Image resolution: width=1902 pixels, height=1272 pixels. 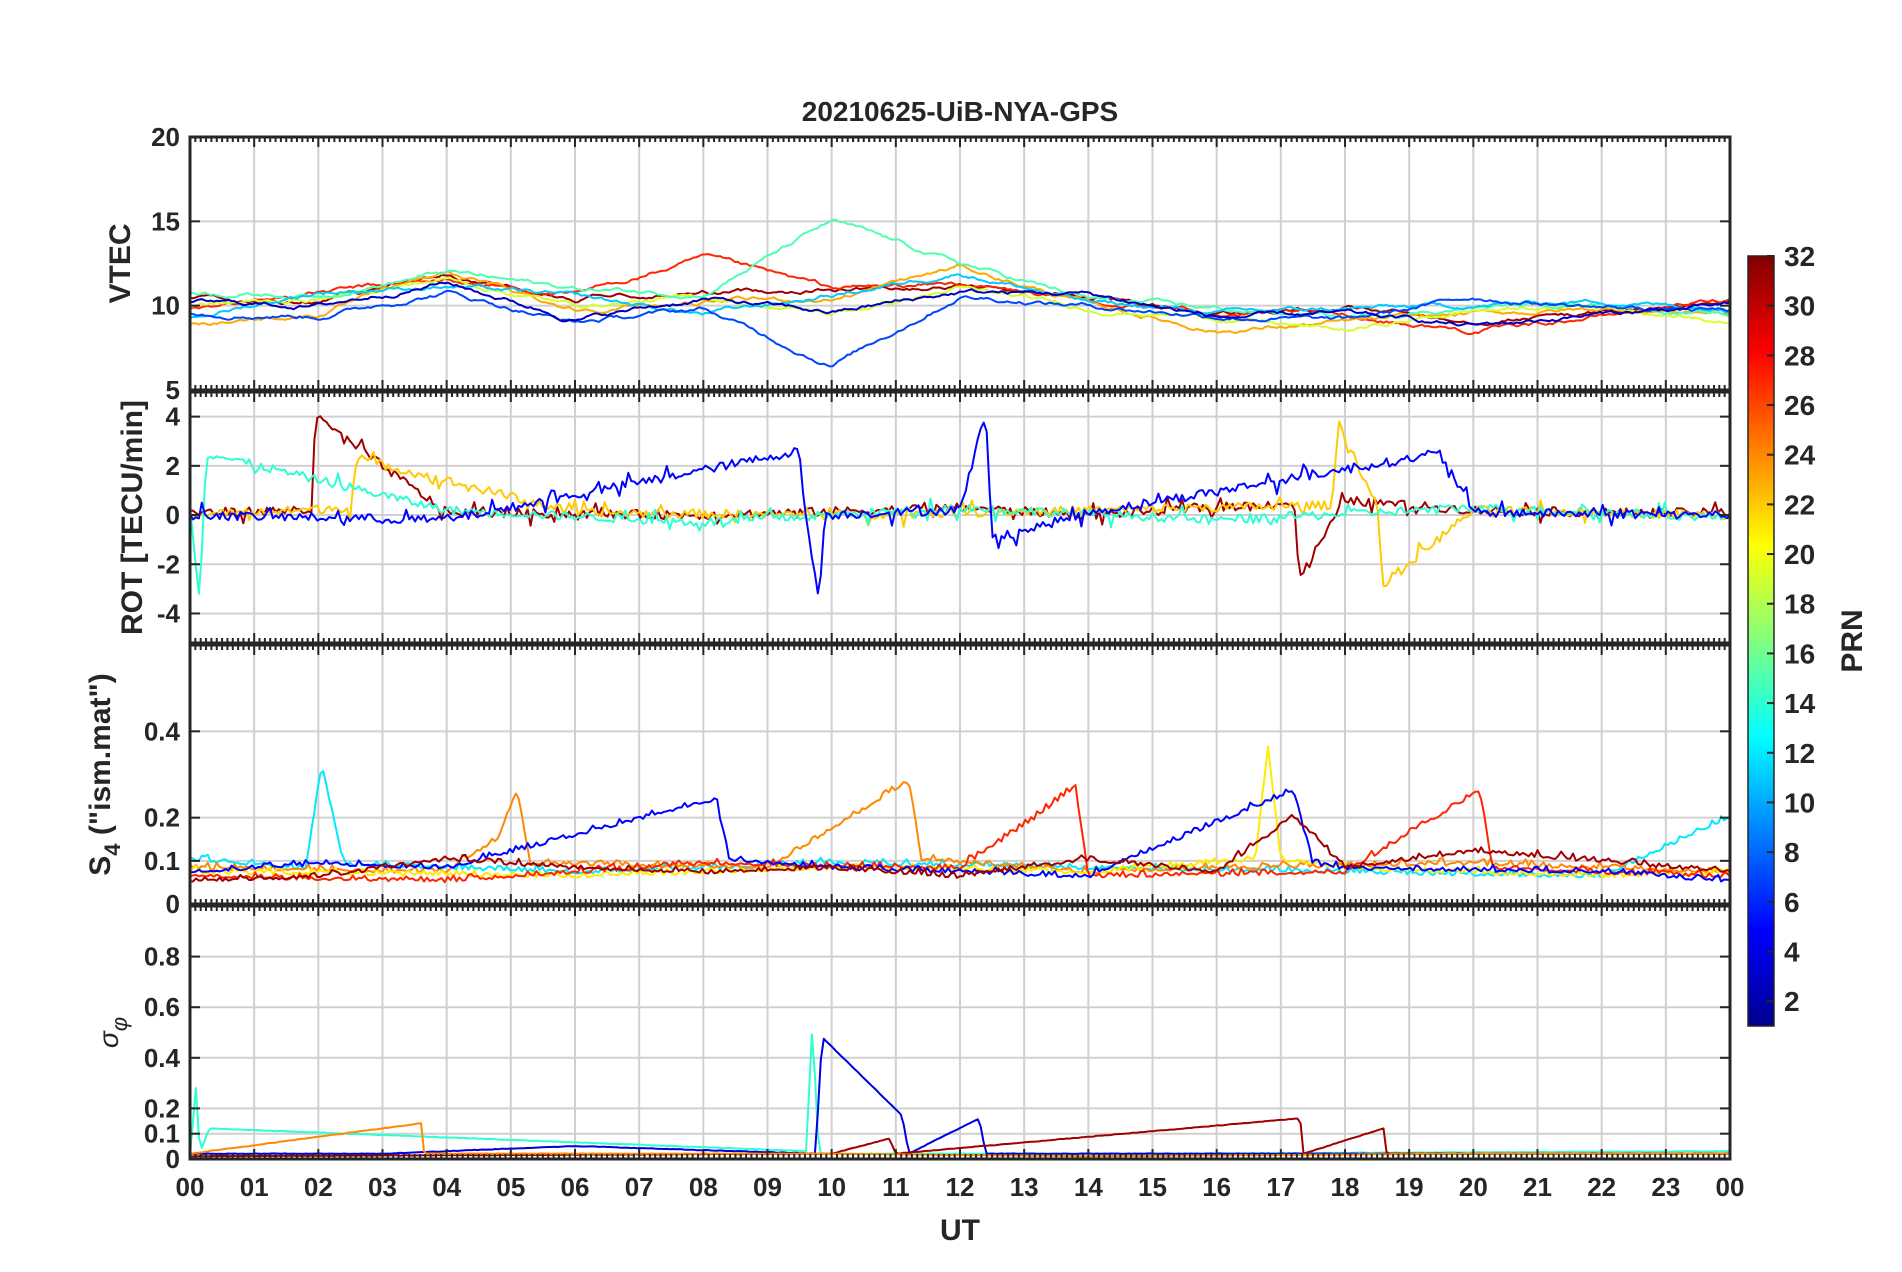 I want to click on y-tick-label: -2, so click(x=168, y=564).